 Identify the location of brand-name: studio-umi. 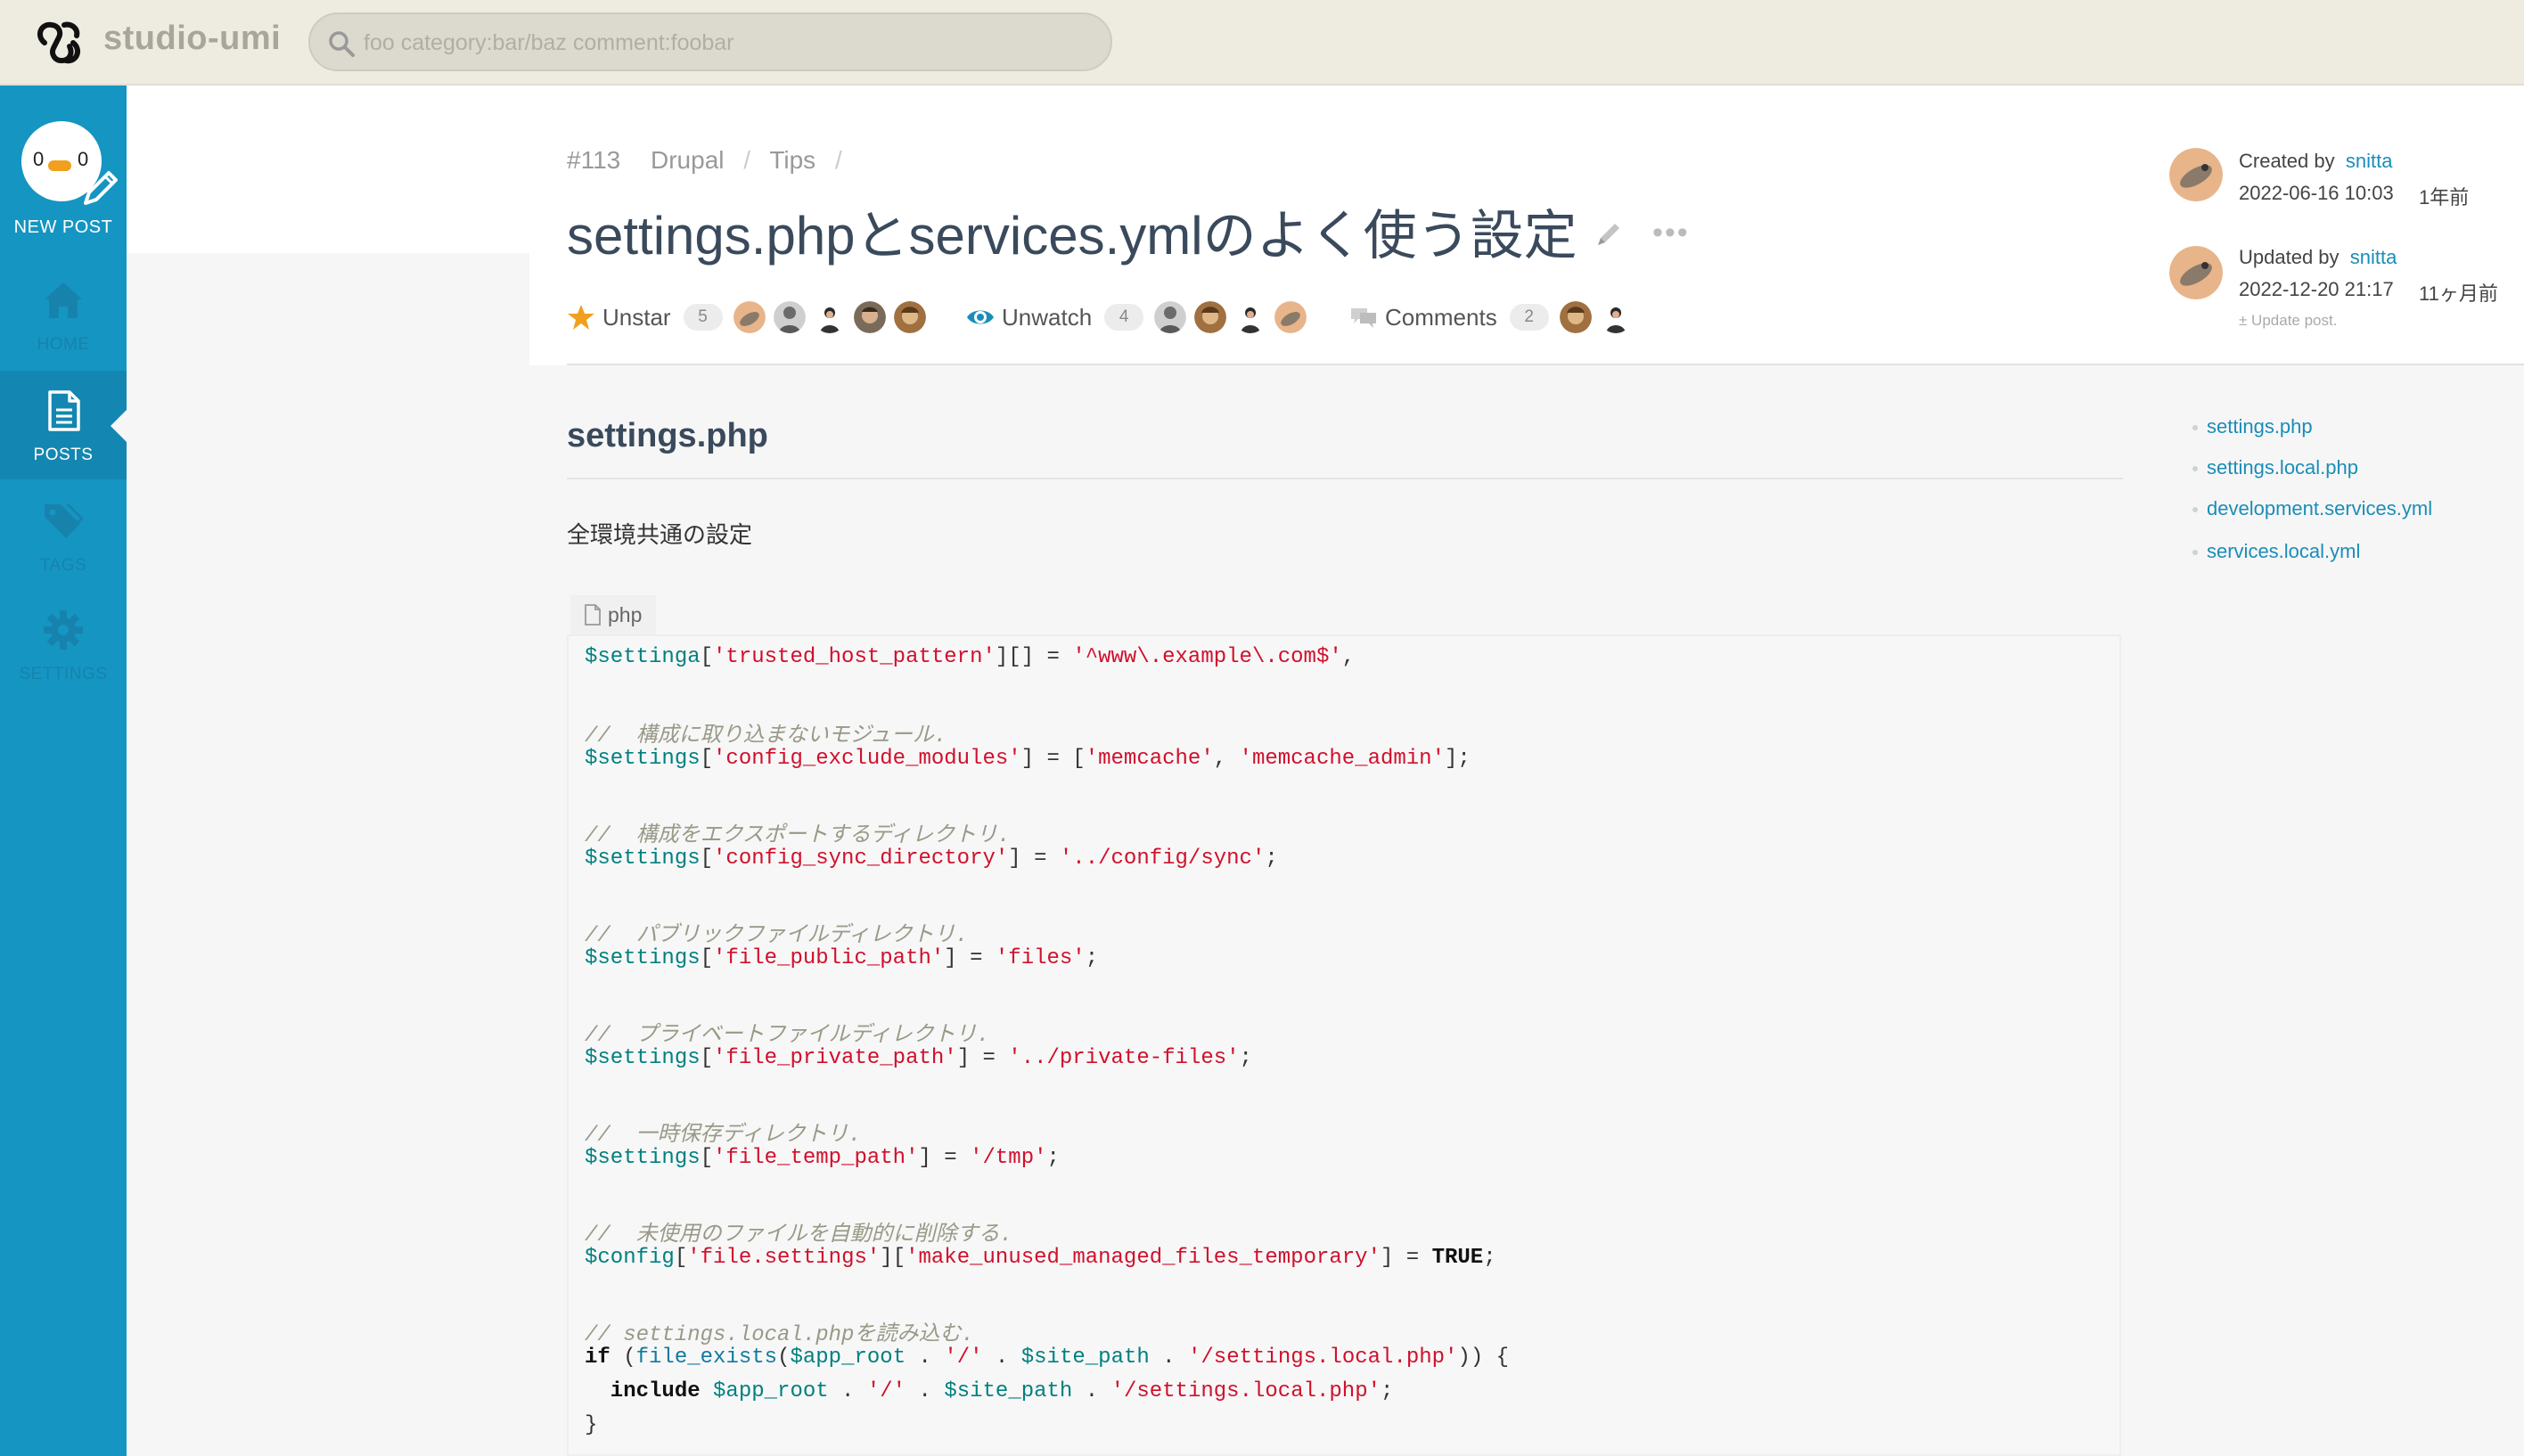
(192, 39).